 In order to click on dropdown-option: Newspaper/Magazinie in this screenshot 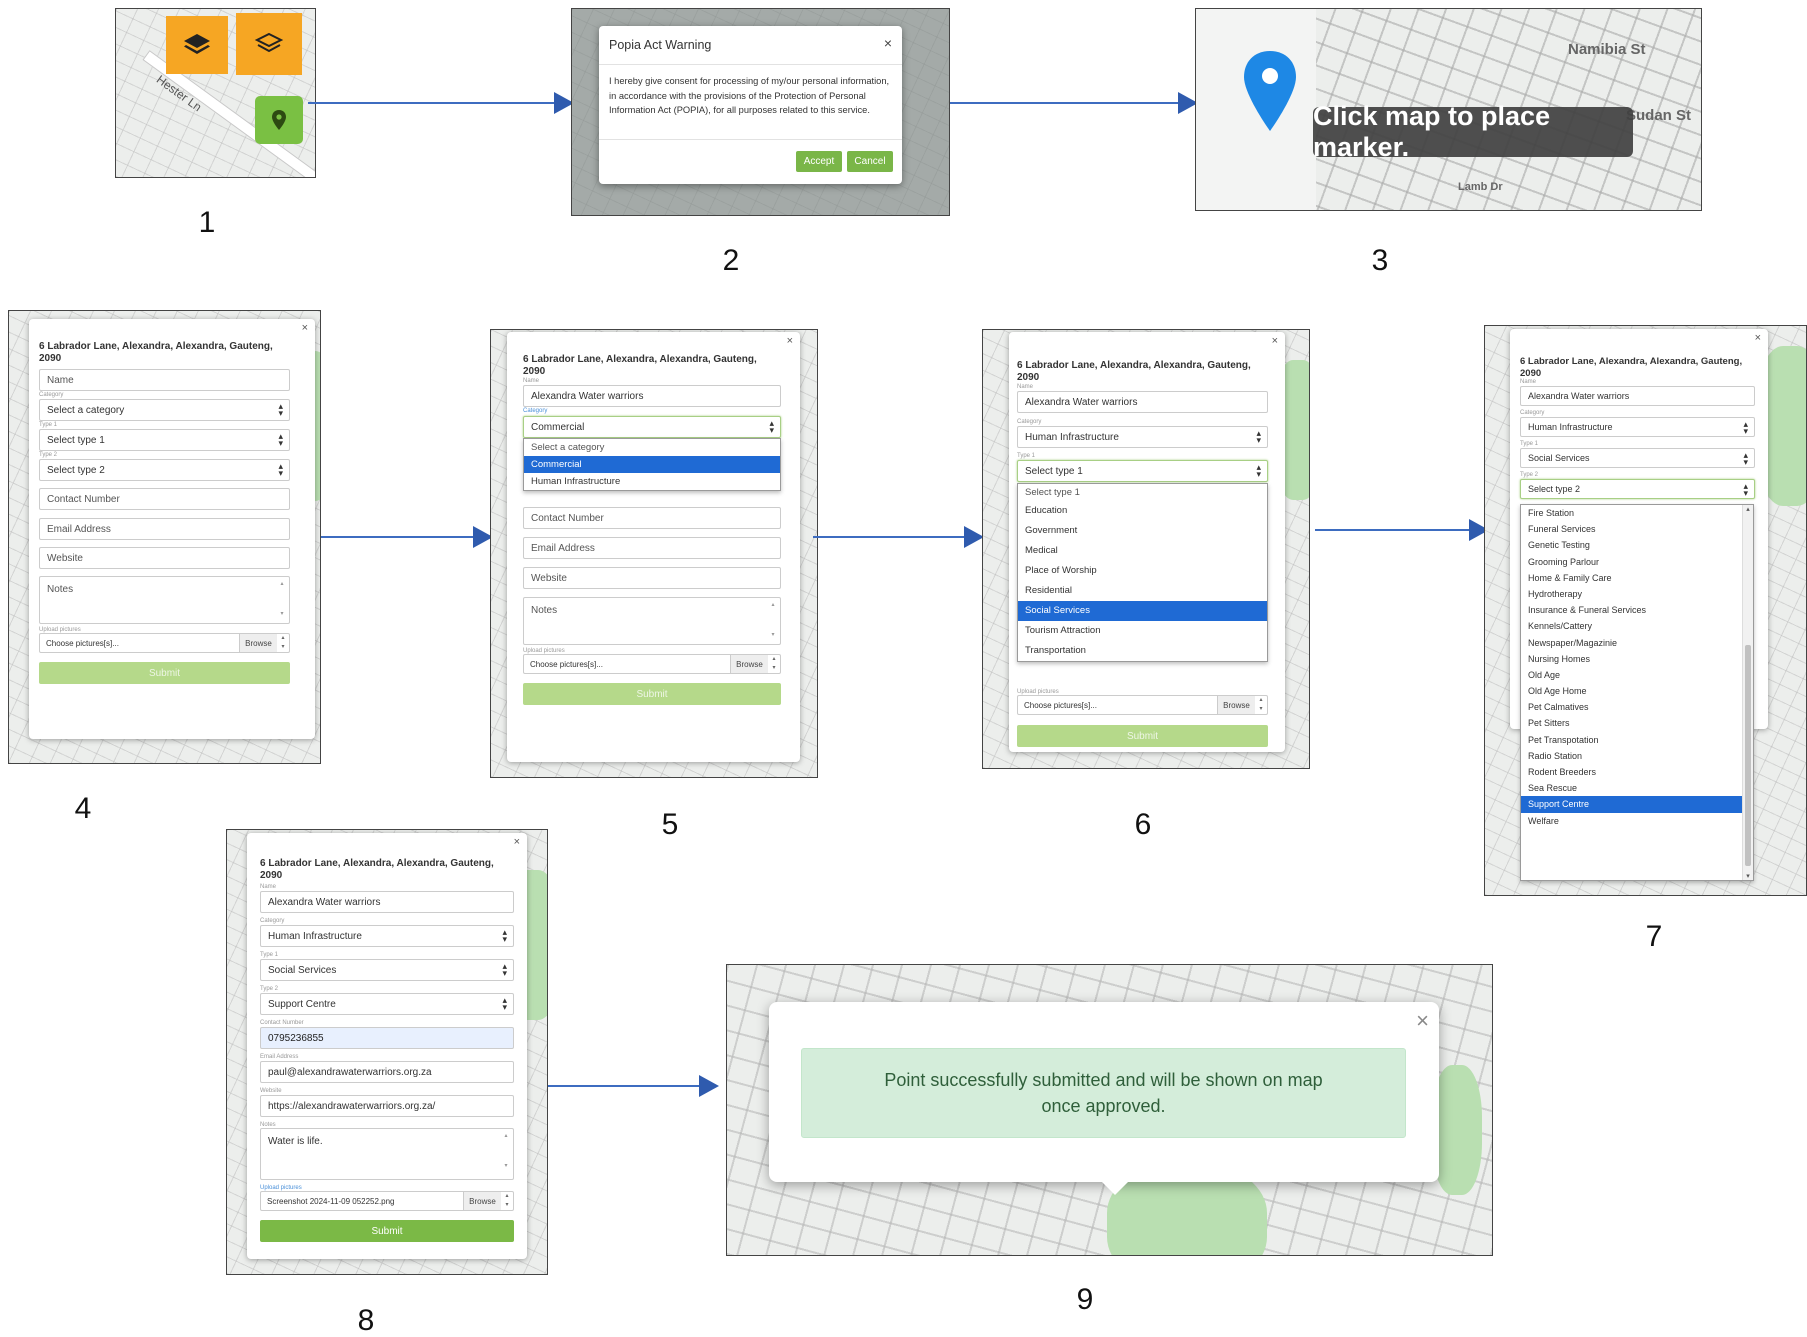, I will do `click(1637, 643)`.